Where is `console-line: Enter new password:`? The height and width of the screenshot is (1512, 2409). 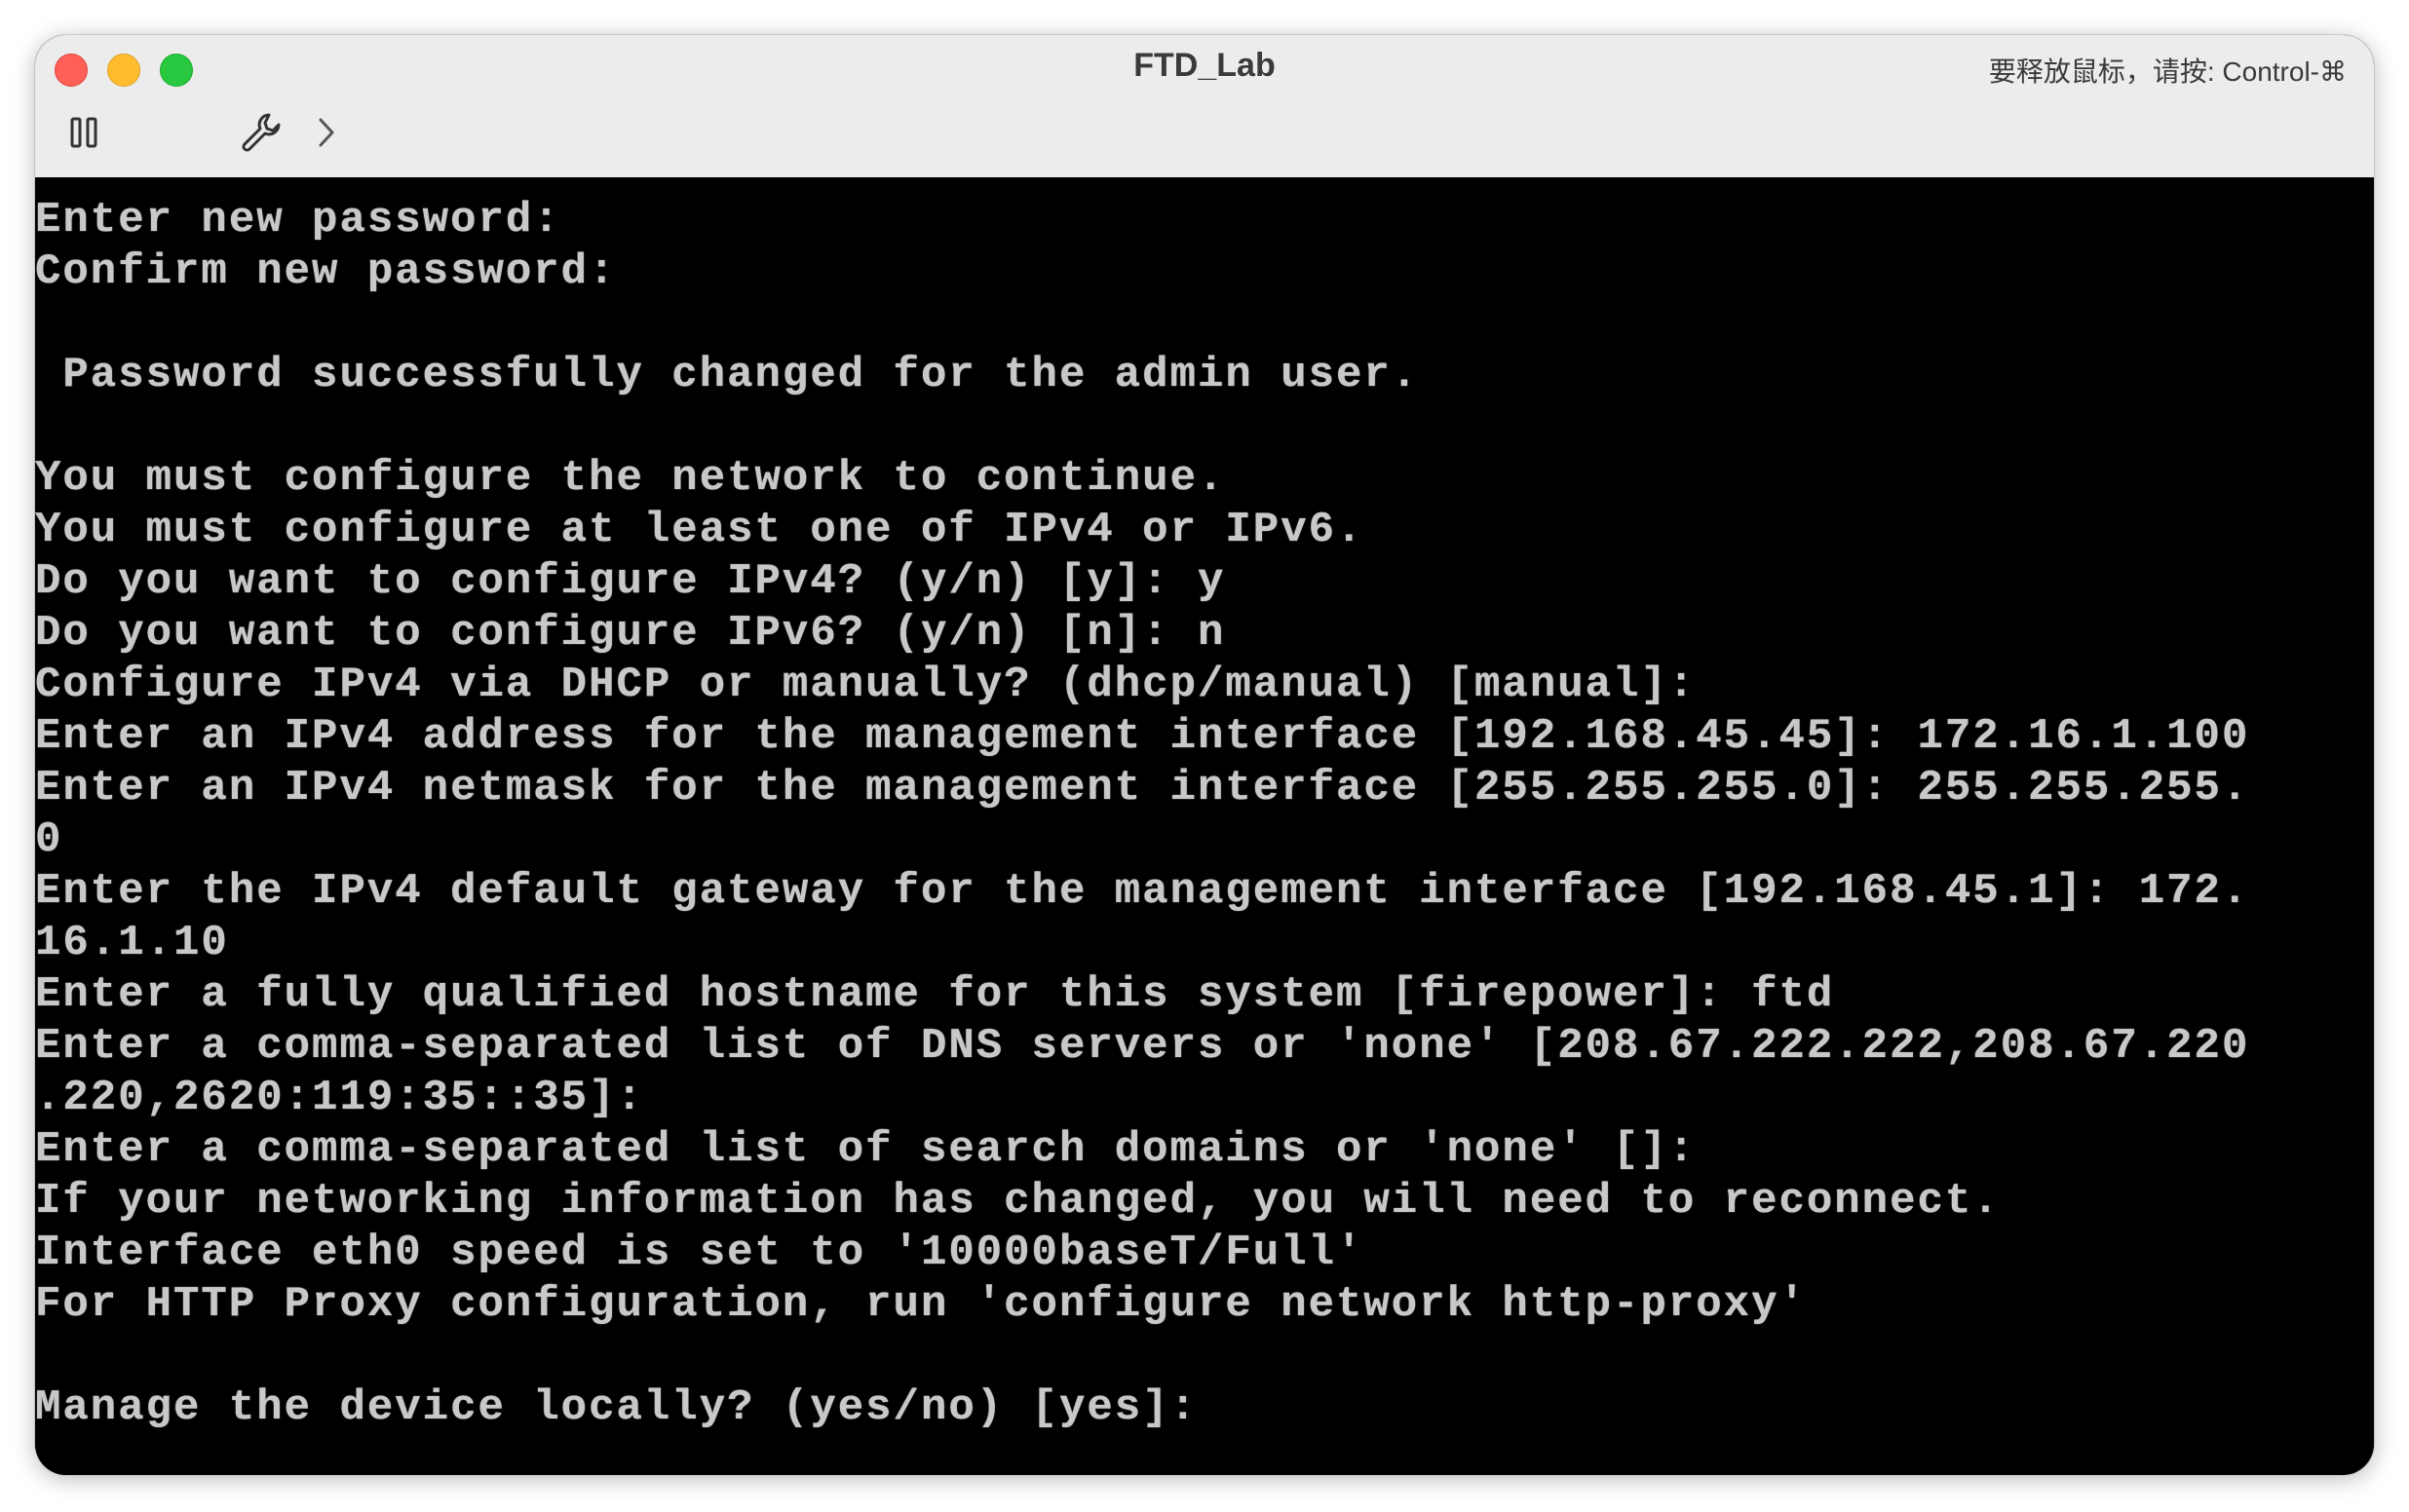 console-line: Enter new password: is located at coordinates (298, 220).